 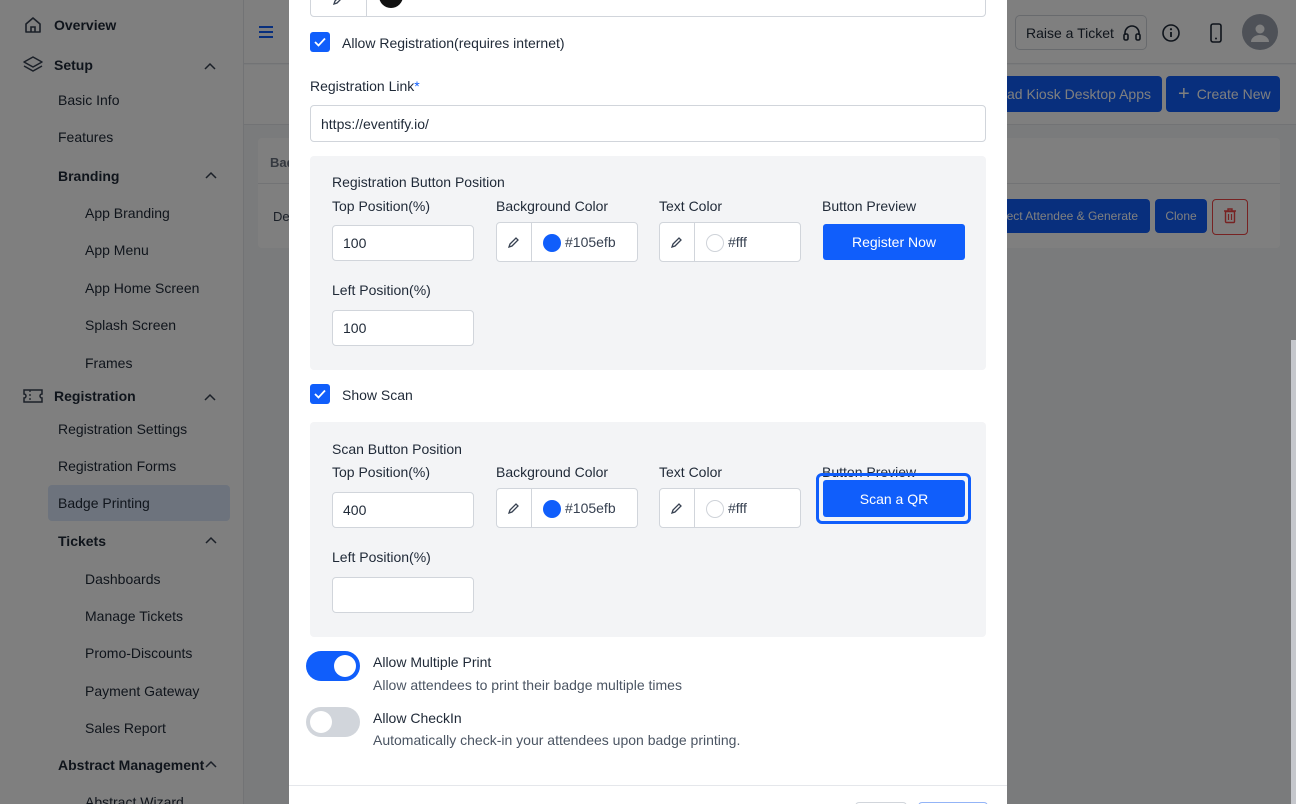 I want to click on top-position-input: 400, so click(x=403, y=510).